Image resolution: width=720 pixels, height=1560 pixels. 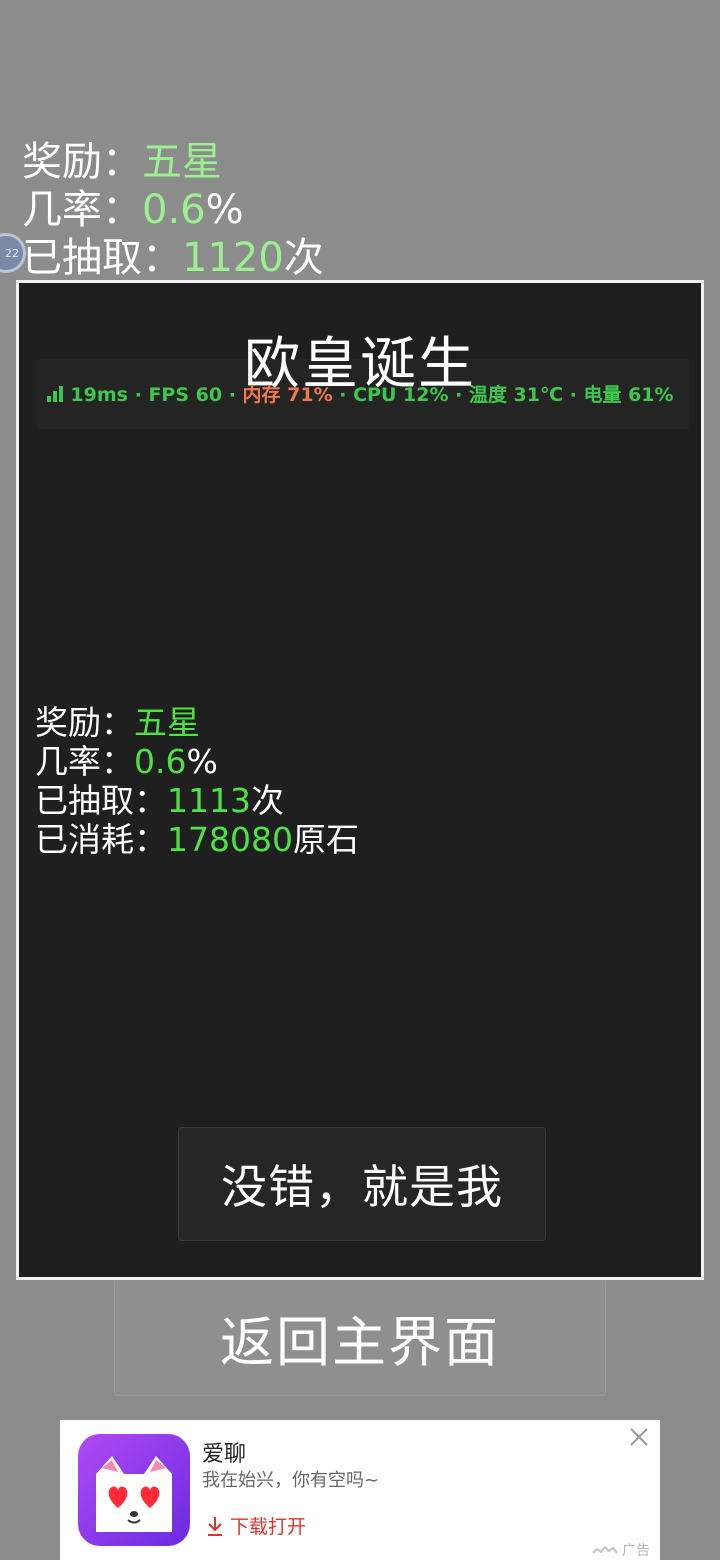 I want to click on bg-rate-row: 几率：0.6%, so click(x=173, y=210).